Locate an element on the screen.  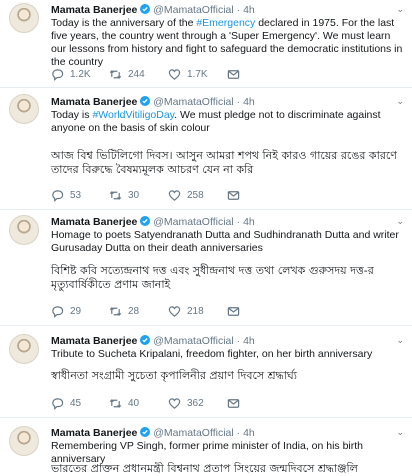
retweet-count: 28 is located at coordinates (134, 311).